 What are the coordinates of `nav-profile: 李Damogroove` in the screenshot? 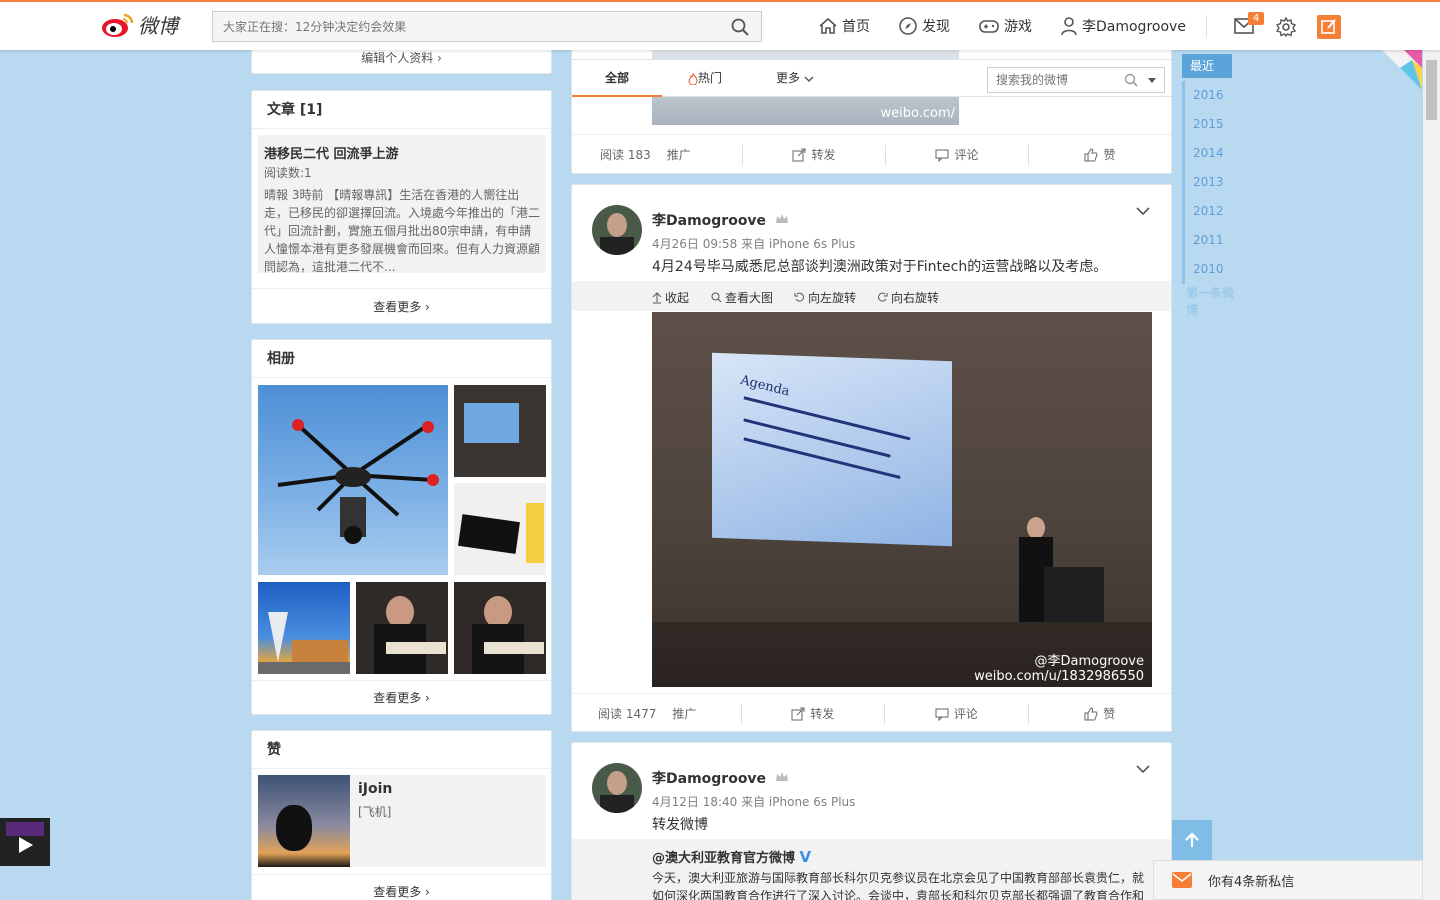 It's located at (1123, 26).